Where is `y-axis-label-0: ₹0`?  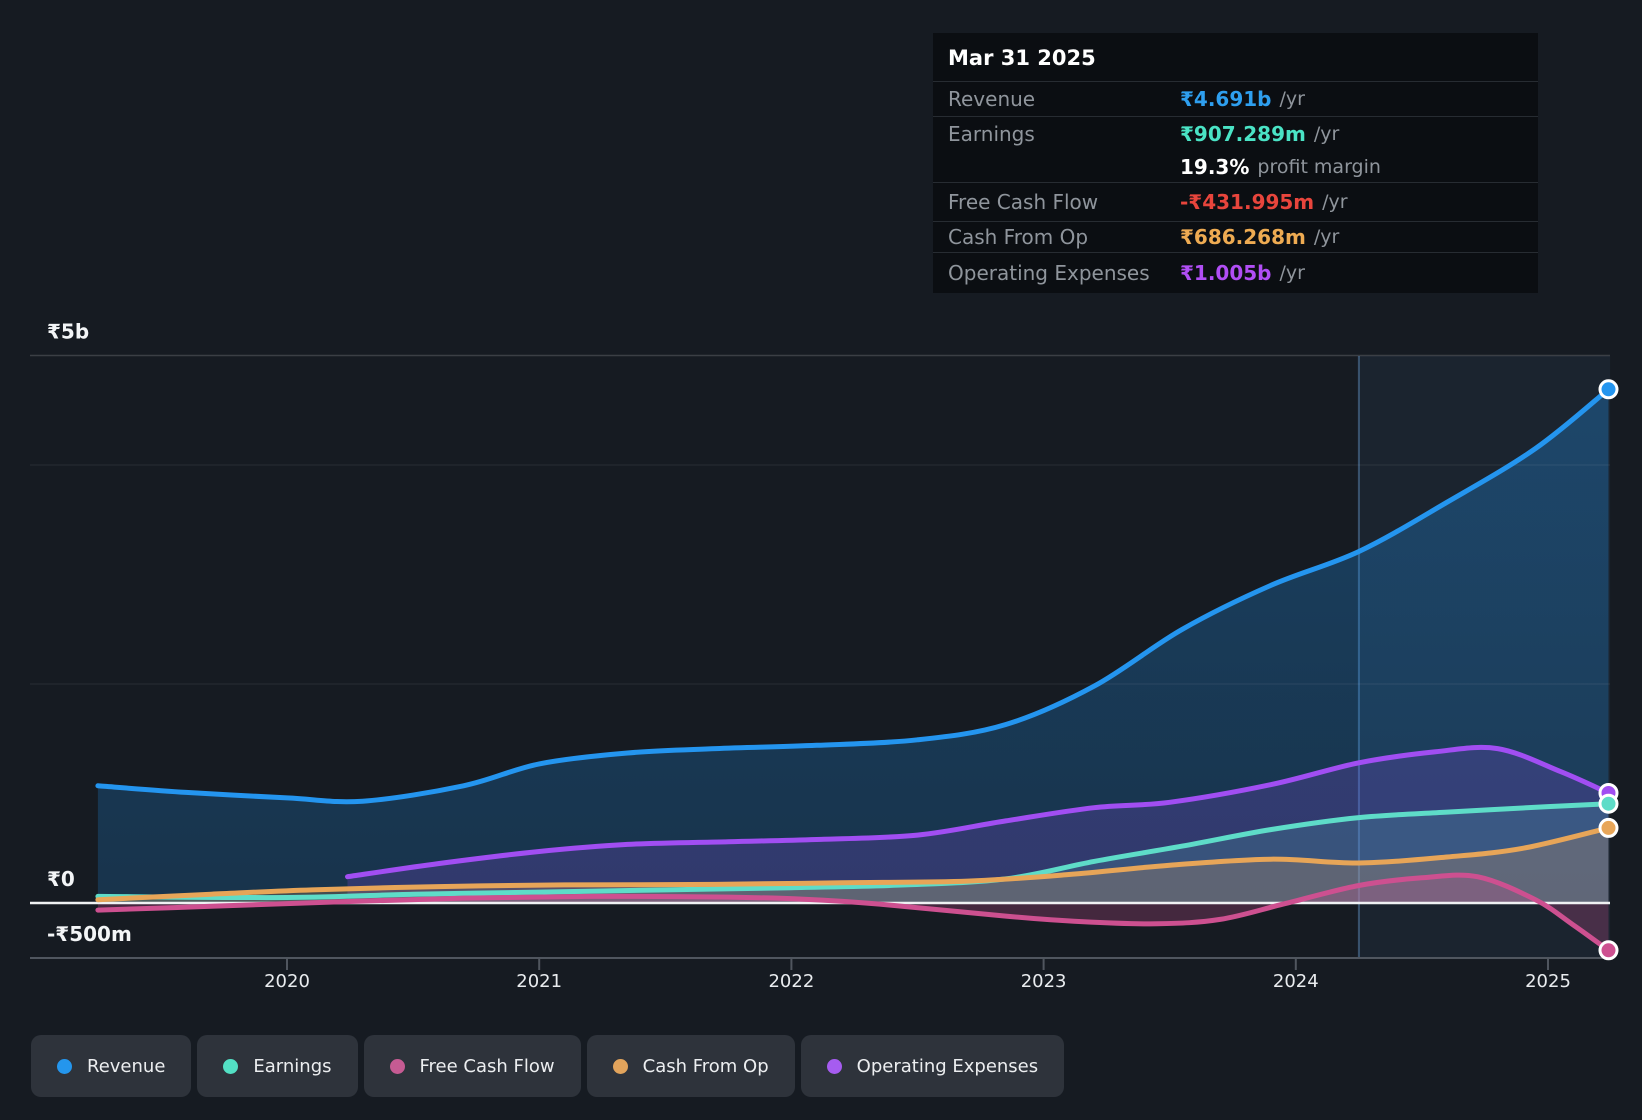
y-axis-label-0: ₹0 is located at coordinates (61, 879).